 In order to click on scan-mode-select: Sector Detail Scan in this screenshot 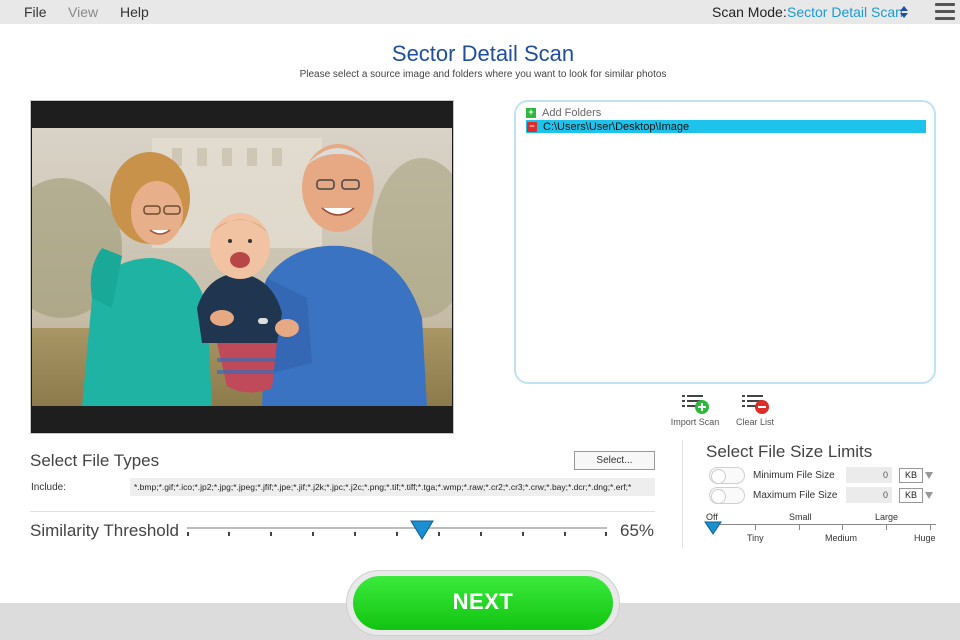, I will do `click(845, 12)`.